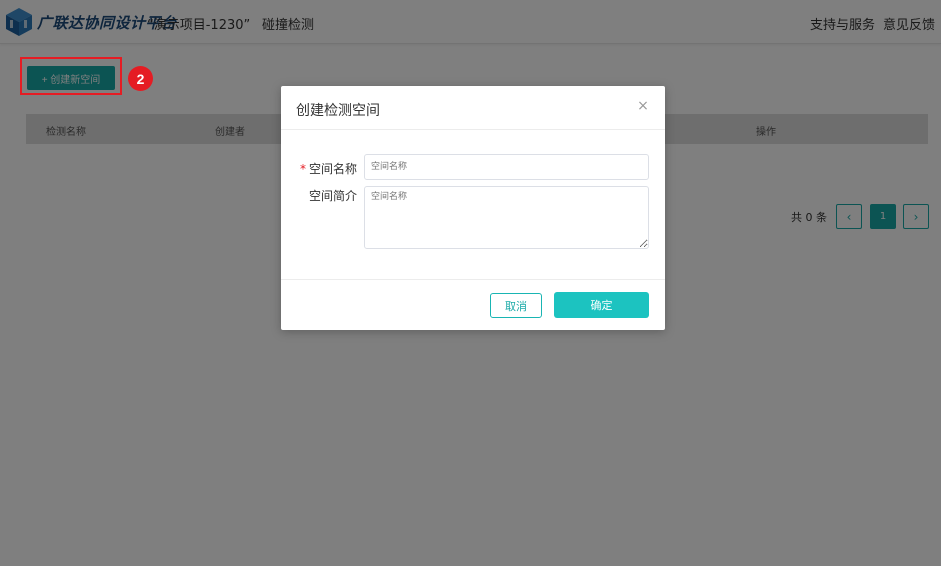 The width and height of the screenshot is (941, 566). I want to click on required-mark: *, so click(302, 169).